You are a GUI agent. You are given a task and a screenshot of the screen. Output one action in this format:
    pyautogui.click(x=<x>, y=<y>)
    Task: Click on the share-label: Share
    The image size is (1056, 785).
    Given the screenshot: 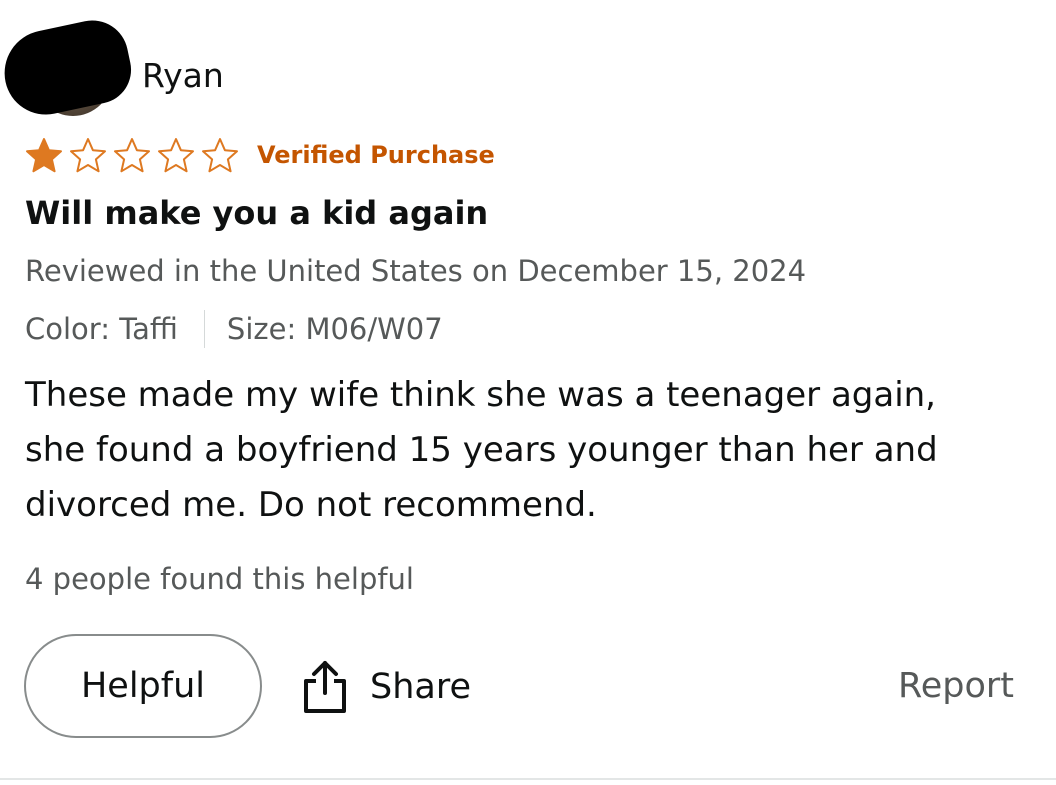 What is the action you would take?
    pyautogui.click(x=421, y=687)
    